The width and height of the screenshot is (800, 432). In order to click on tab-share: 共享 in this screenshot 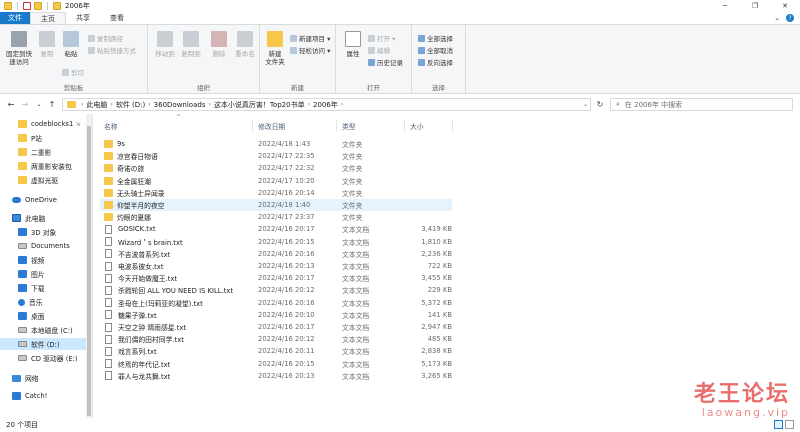, I will do `click(83, 18)`.